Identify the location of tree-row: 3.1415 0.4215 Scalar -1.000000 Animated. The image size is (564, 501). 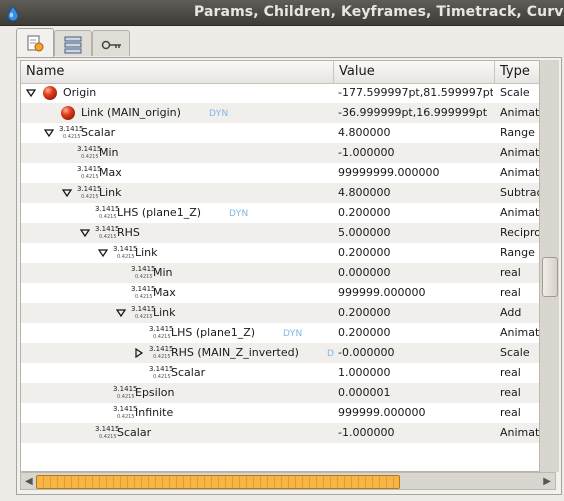
(289, 433).